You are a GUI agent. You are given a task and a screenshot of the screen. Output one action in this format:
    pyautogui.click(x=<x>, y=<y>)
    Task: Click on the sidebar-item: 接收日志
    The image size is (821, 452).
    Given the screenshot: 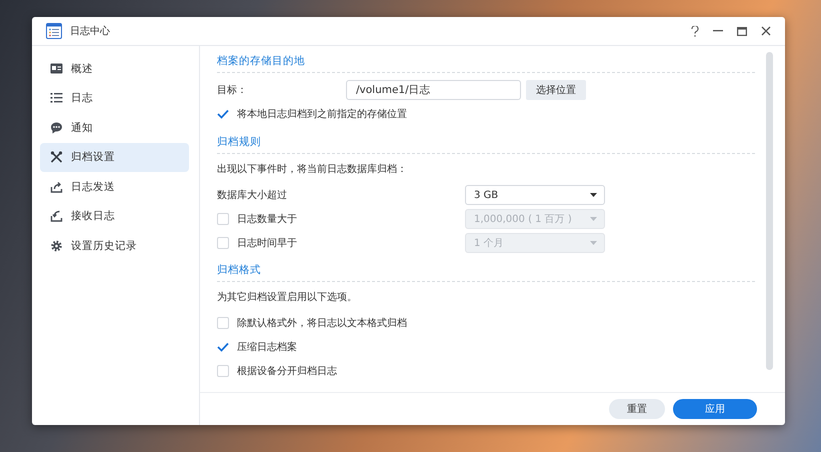 What is the action you would take?
    pyautogui.click(x=114, y=216)
    